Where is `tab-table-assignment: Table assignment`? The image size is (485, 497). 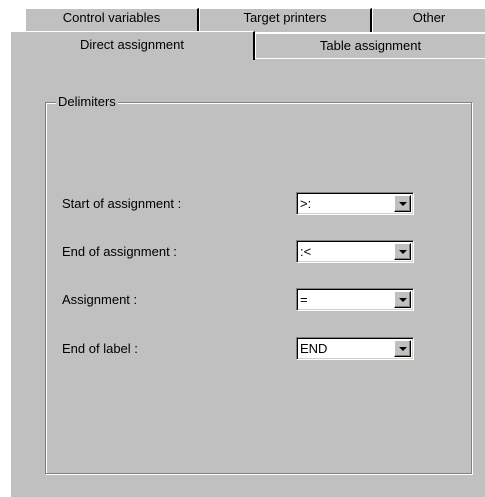
tab-table-assignment: Table assignment is located at coordinates (370, 45).